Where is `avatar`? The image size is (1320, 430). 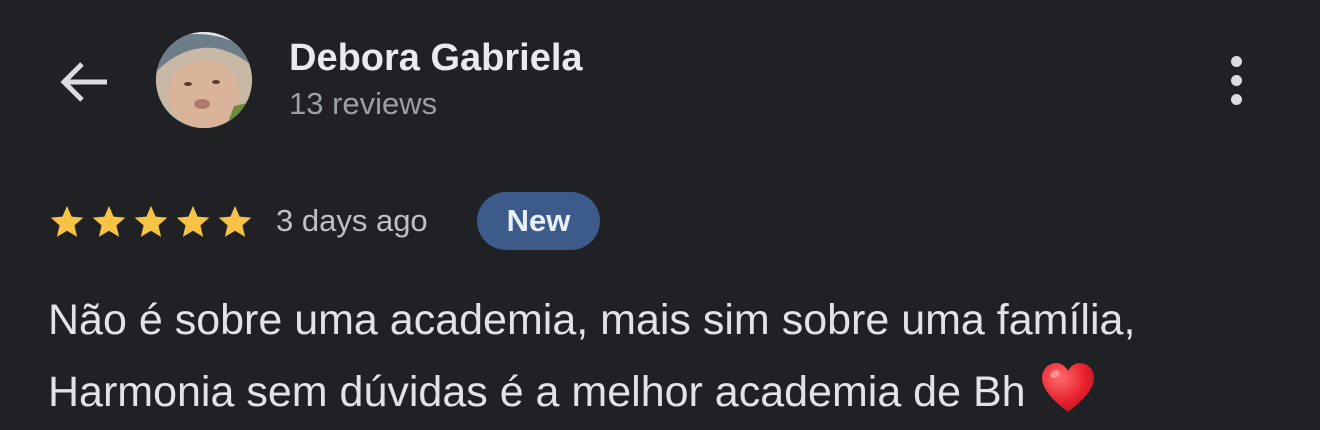
avatar is located at coordinates (204, 80).